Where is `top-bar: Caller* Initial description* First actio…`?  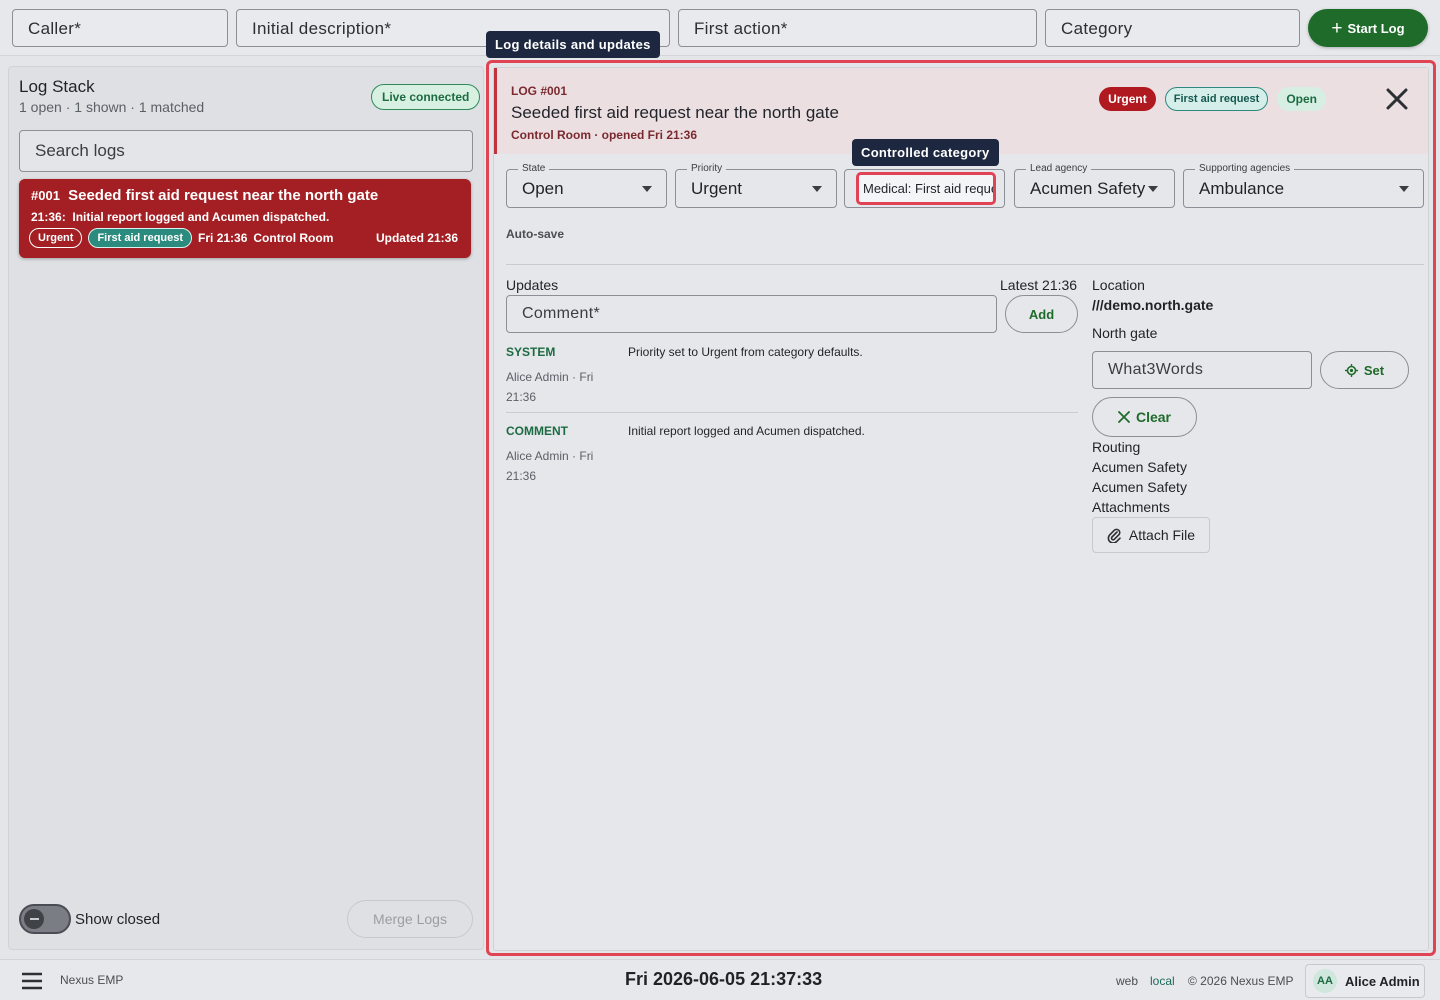
top-bar: Caller* Initial description* First actio… is located at coordinates (720, 28).